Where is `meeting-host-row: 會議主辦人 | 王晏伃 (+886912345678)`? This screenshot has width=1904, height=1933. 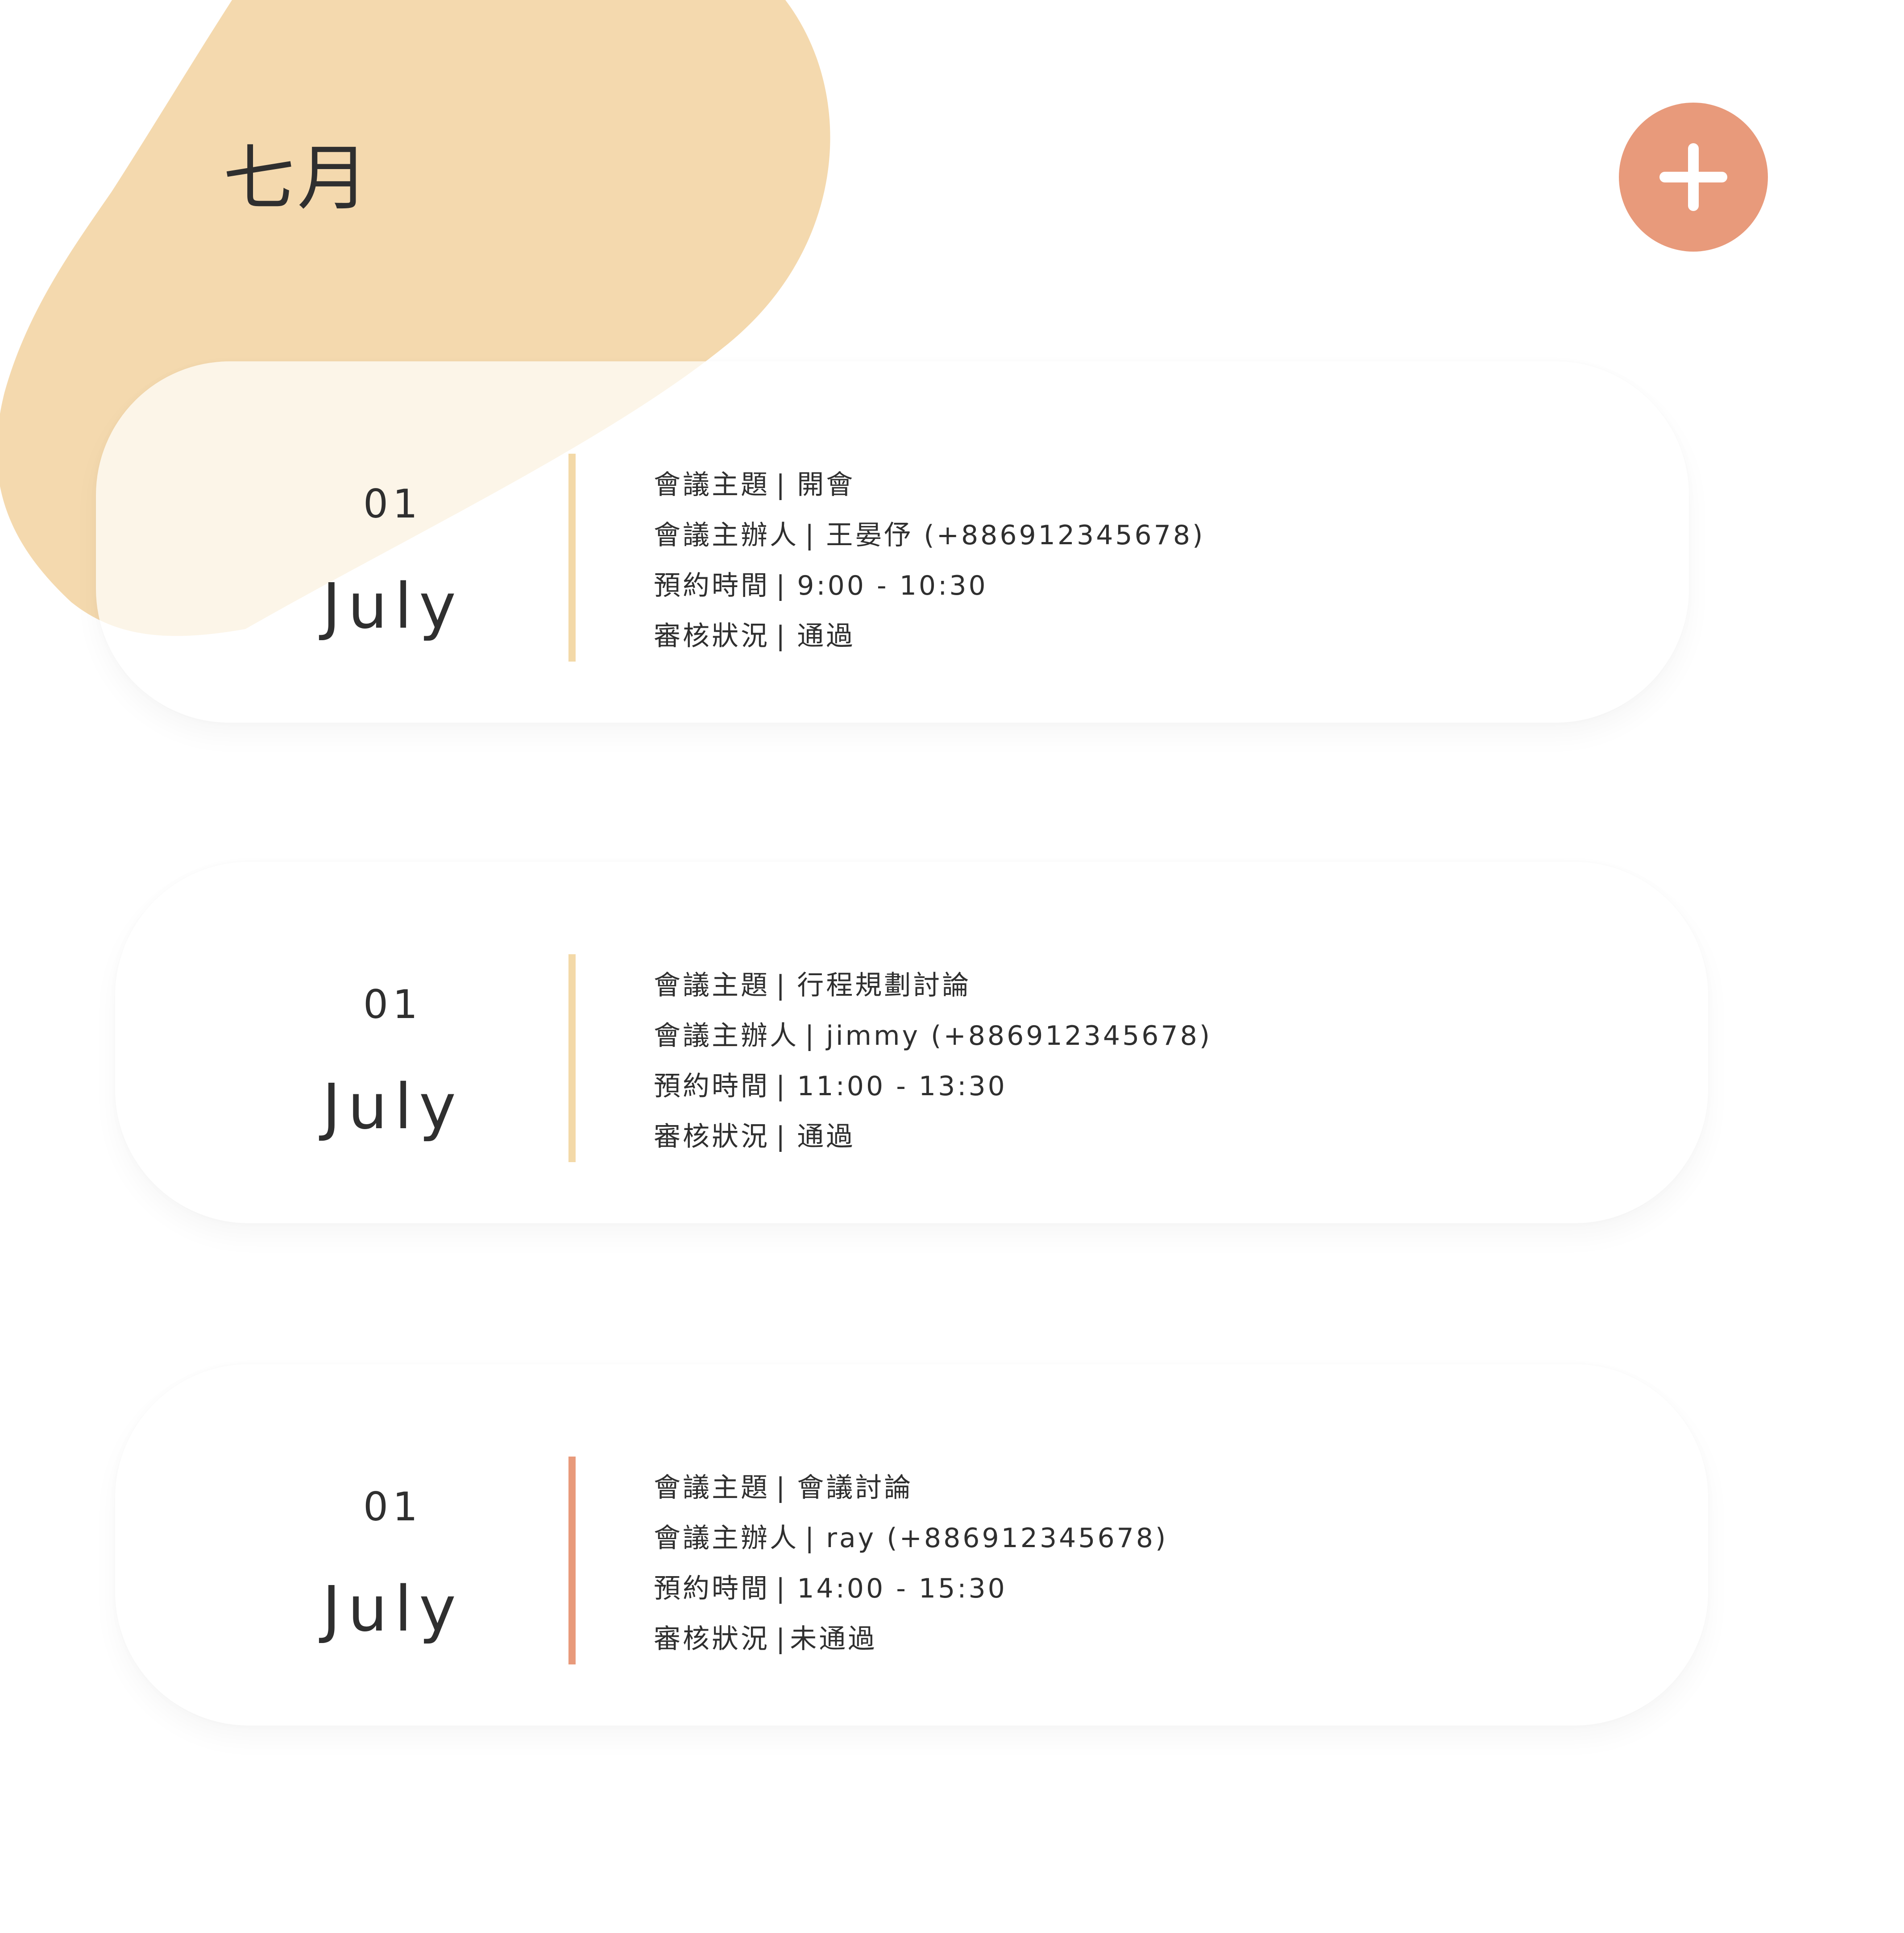 meeting-host-row: 會議主辦人 | 王晏伃 (+886912345678) is located at coordinates (929, 535).